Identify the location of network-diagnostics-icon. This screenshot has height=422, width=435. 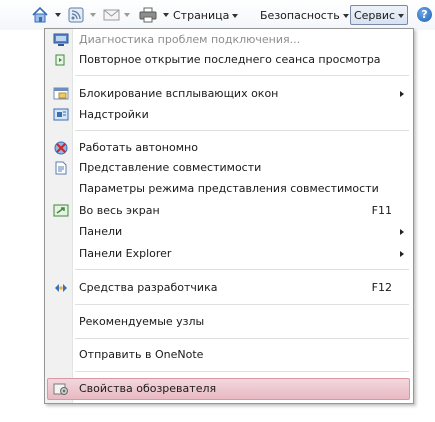
(61, 39).